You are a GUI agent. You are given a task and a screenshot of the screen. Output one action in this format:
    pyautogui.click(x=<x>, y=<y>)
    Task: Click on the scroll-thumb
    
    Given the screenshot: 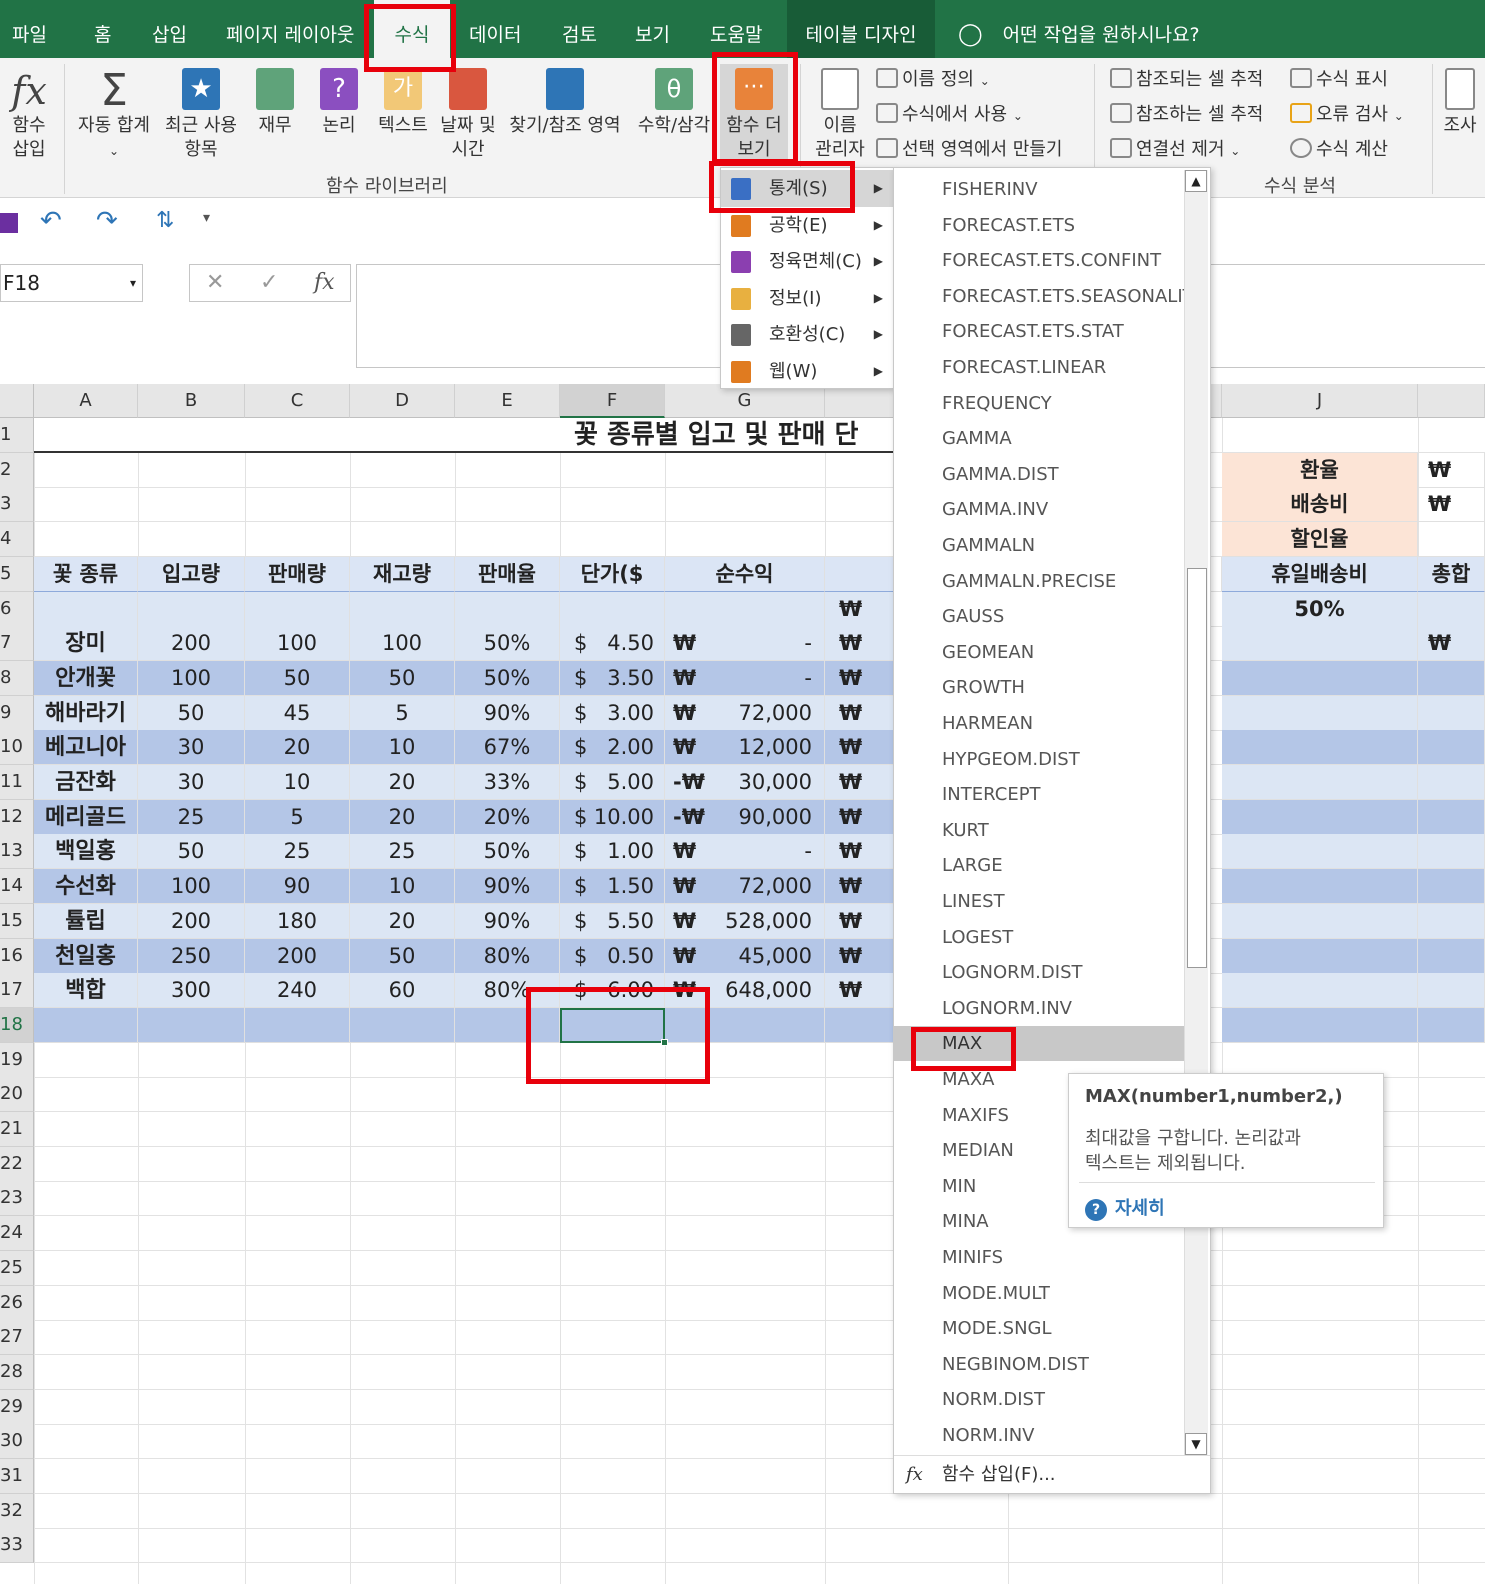 What is the action you would take?
    pyautogui.click(x=1197, y=768)
    